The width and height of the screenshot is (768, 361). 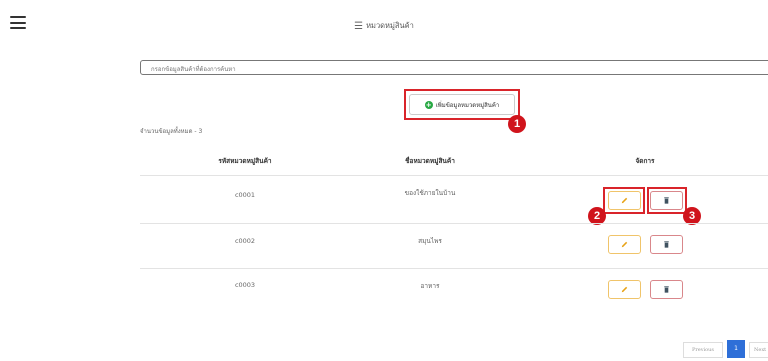 I want to click on callout-badge-1: 1, so click(x=517, y=124).